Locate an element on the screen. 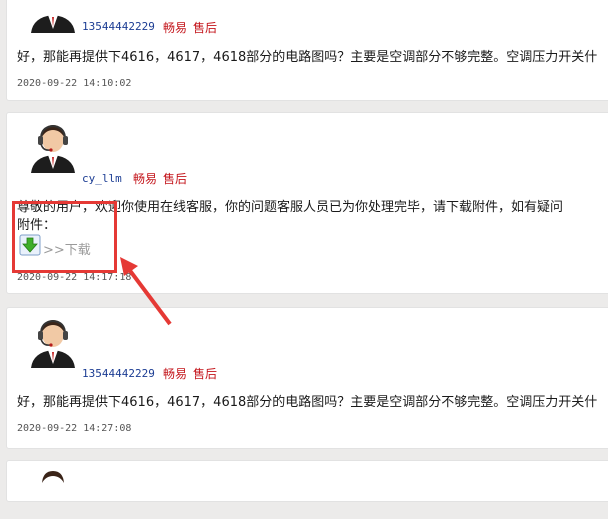 Image resolution: width=608 pixels, height=519 pixels. annotation-highlight-box is located at coordinates (64, 237).